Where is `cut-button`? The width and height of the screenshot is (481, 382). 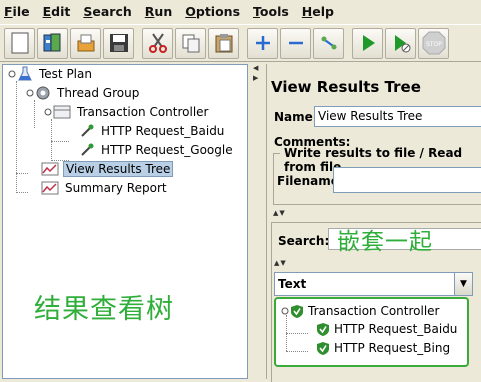
cut-button is located at coordinates (157, 43).